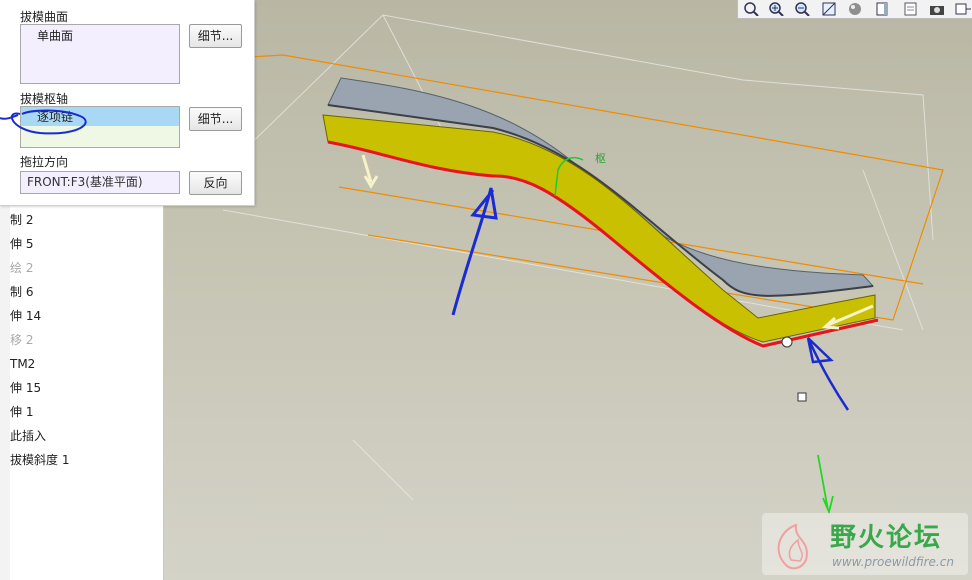 This screenshot has width=972, height=580. Describe the element at coordinates (21, 244) in the screenshot. I see `tree-item: 伸 5` at that location.